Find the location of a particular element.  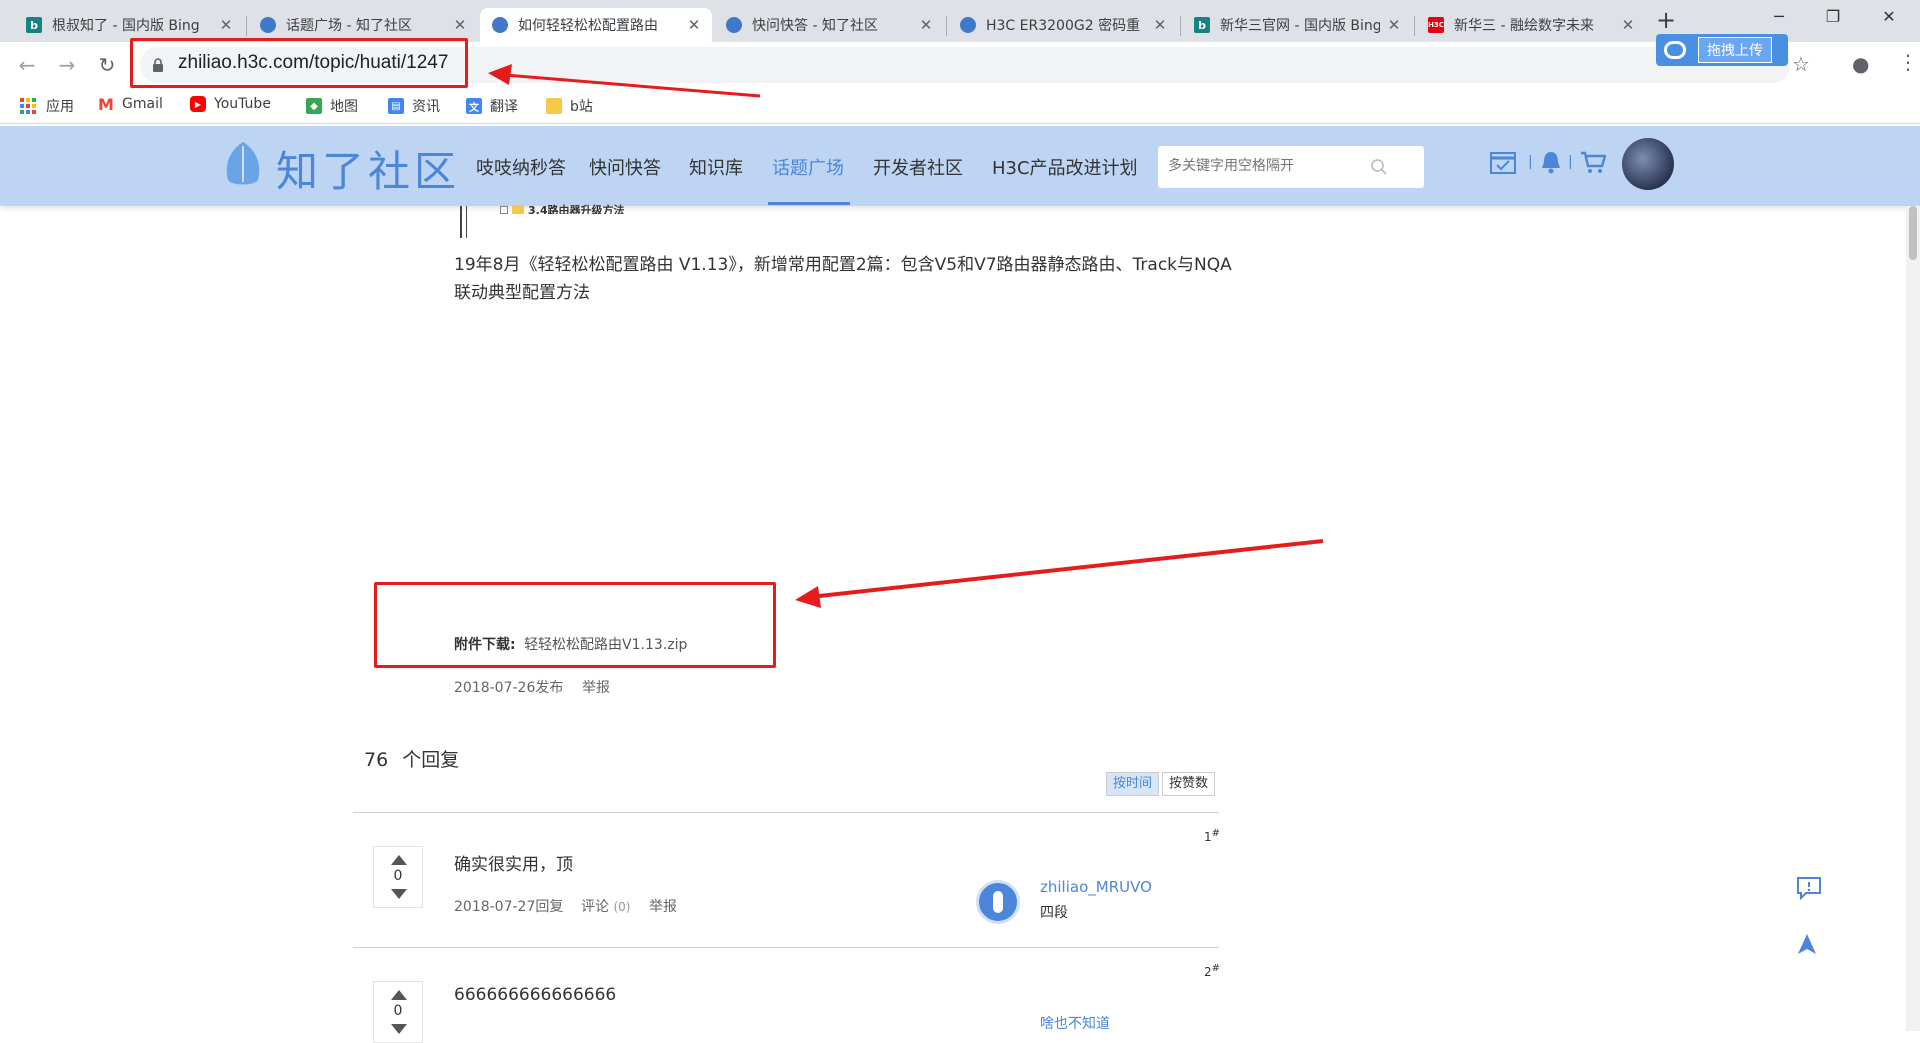

annotation-arrow-attachment is located at coordinates (1059, 573).